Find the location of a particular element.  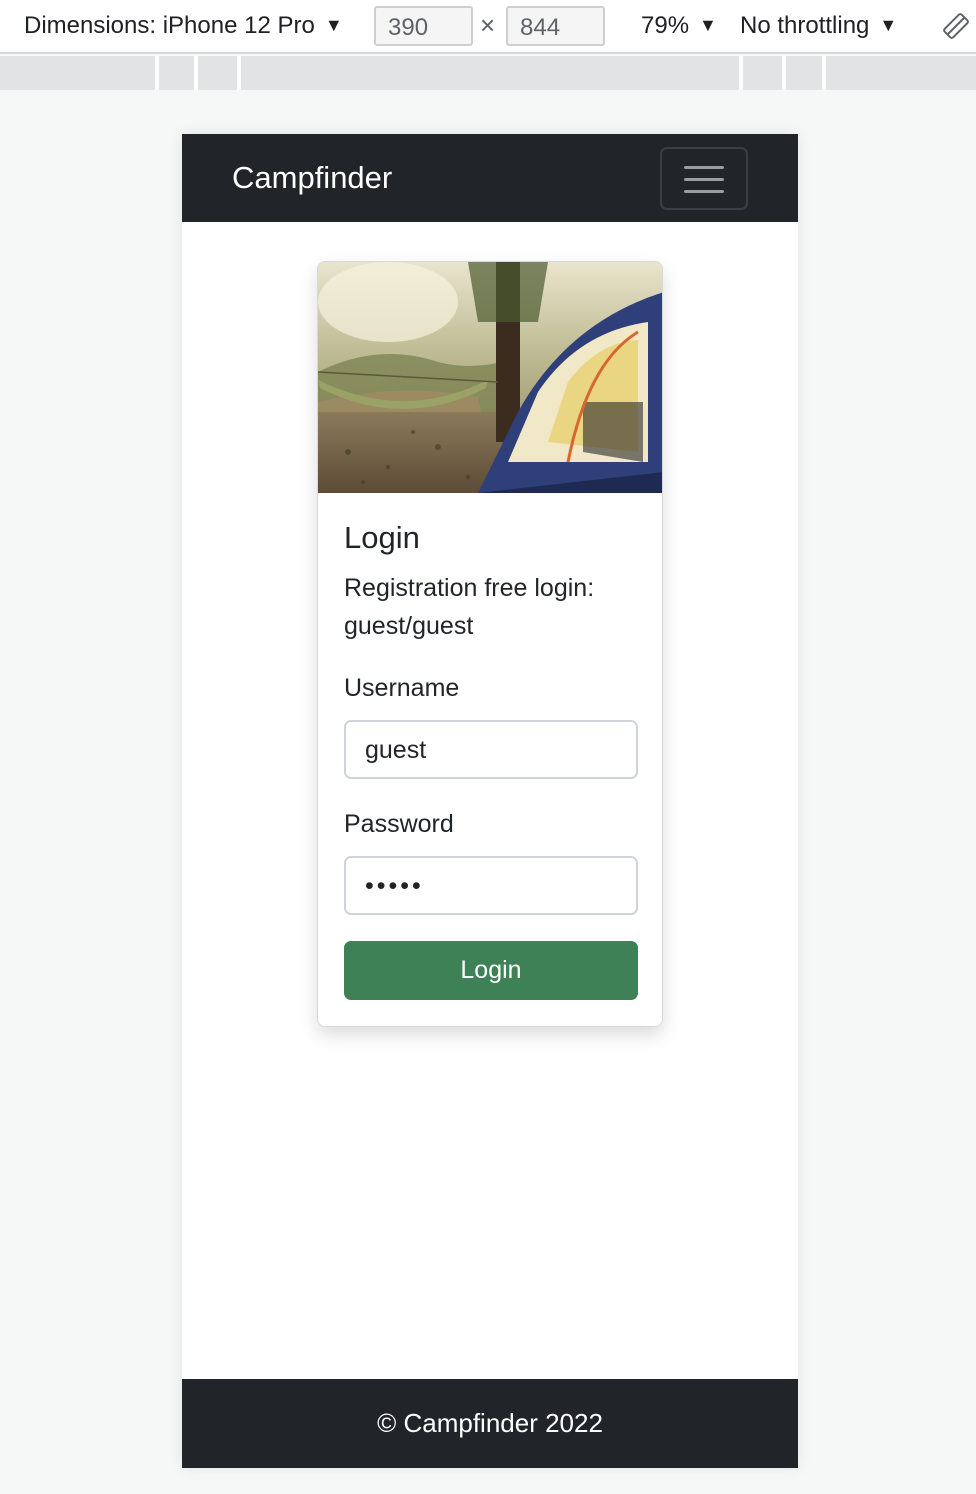

login-button: Login is located at coordinates (491, 970).